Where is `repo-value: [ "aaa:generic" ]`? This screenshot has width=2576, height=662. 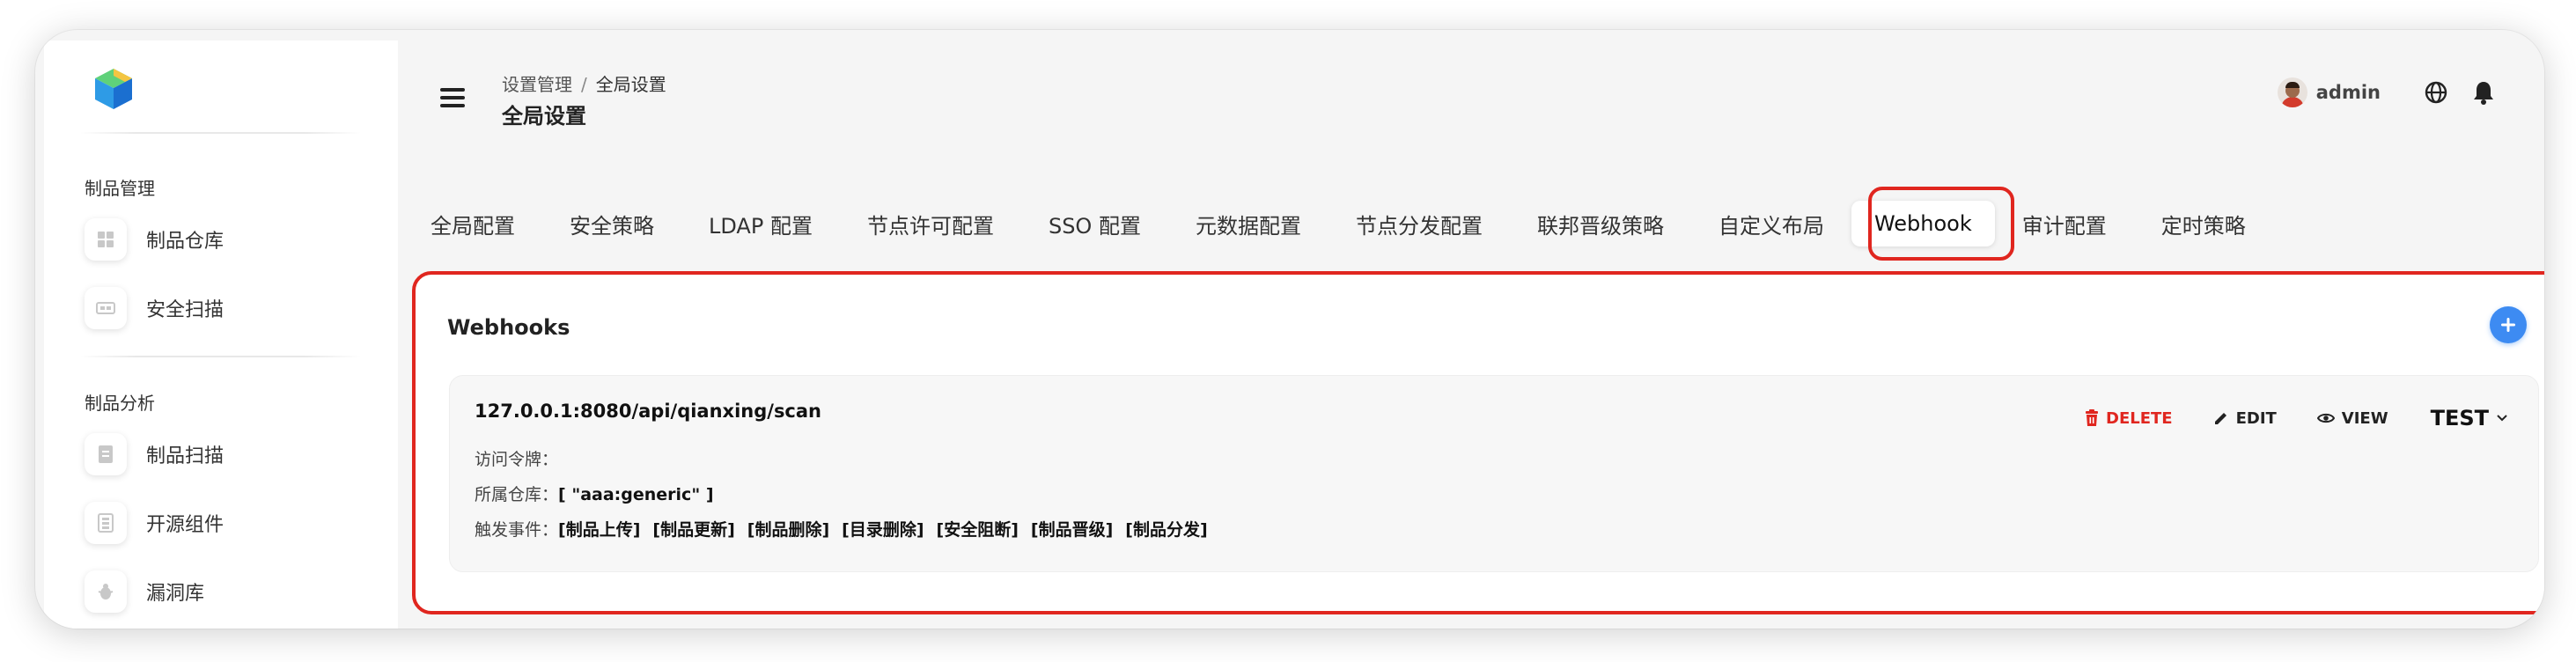
repo-value: [ "aaa:generic" ] is located at coordinates (636, 495).